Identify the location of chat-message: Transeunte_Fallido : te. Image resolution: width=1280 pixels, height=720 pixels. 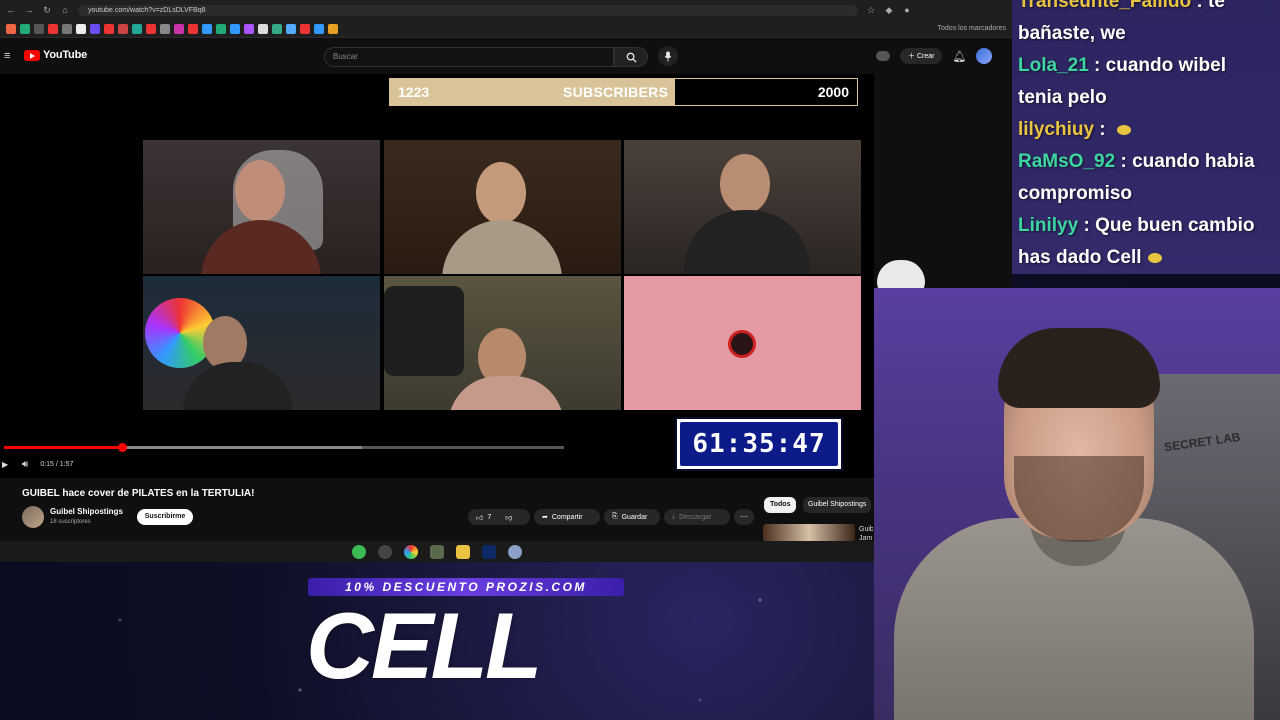
(1149, 9).